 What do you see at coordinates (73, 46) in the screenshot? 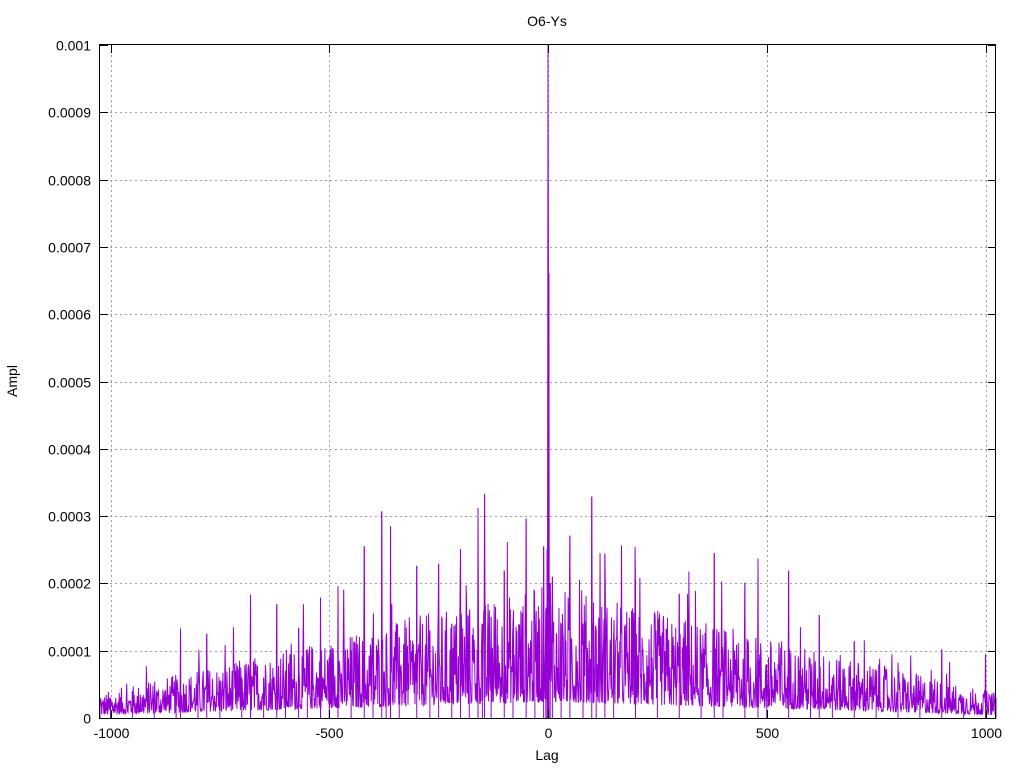
I see `y-tick-label: 0.001` at bounding box center [73, 46].